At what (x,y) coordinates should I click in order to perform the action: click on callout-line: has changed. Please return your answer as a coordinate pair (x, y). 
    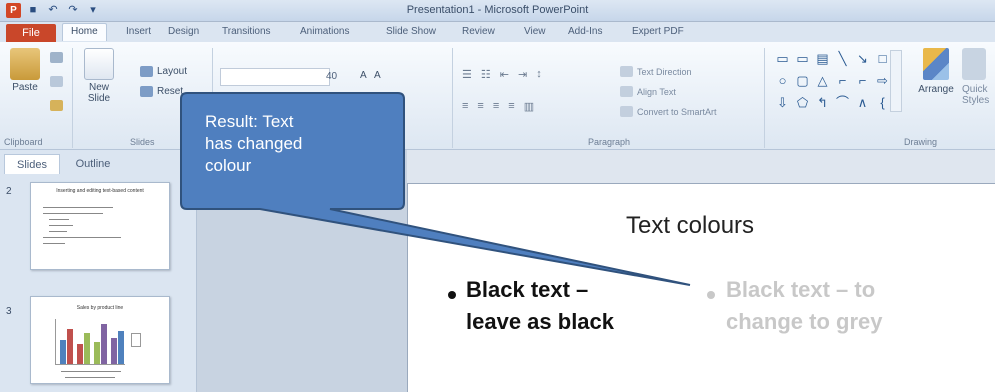
    Looking at the image, I should click on (254, 143).